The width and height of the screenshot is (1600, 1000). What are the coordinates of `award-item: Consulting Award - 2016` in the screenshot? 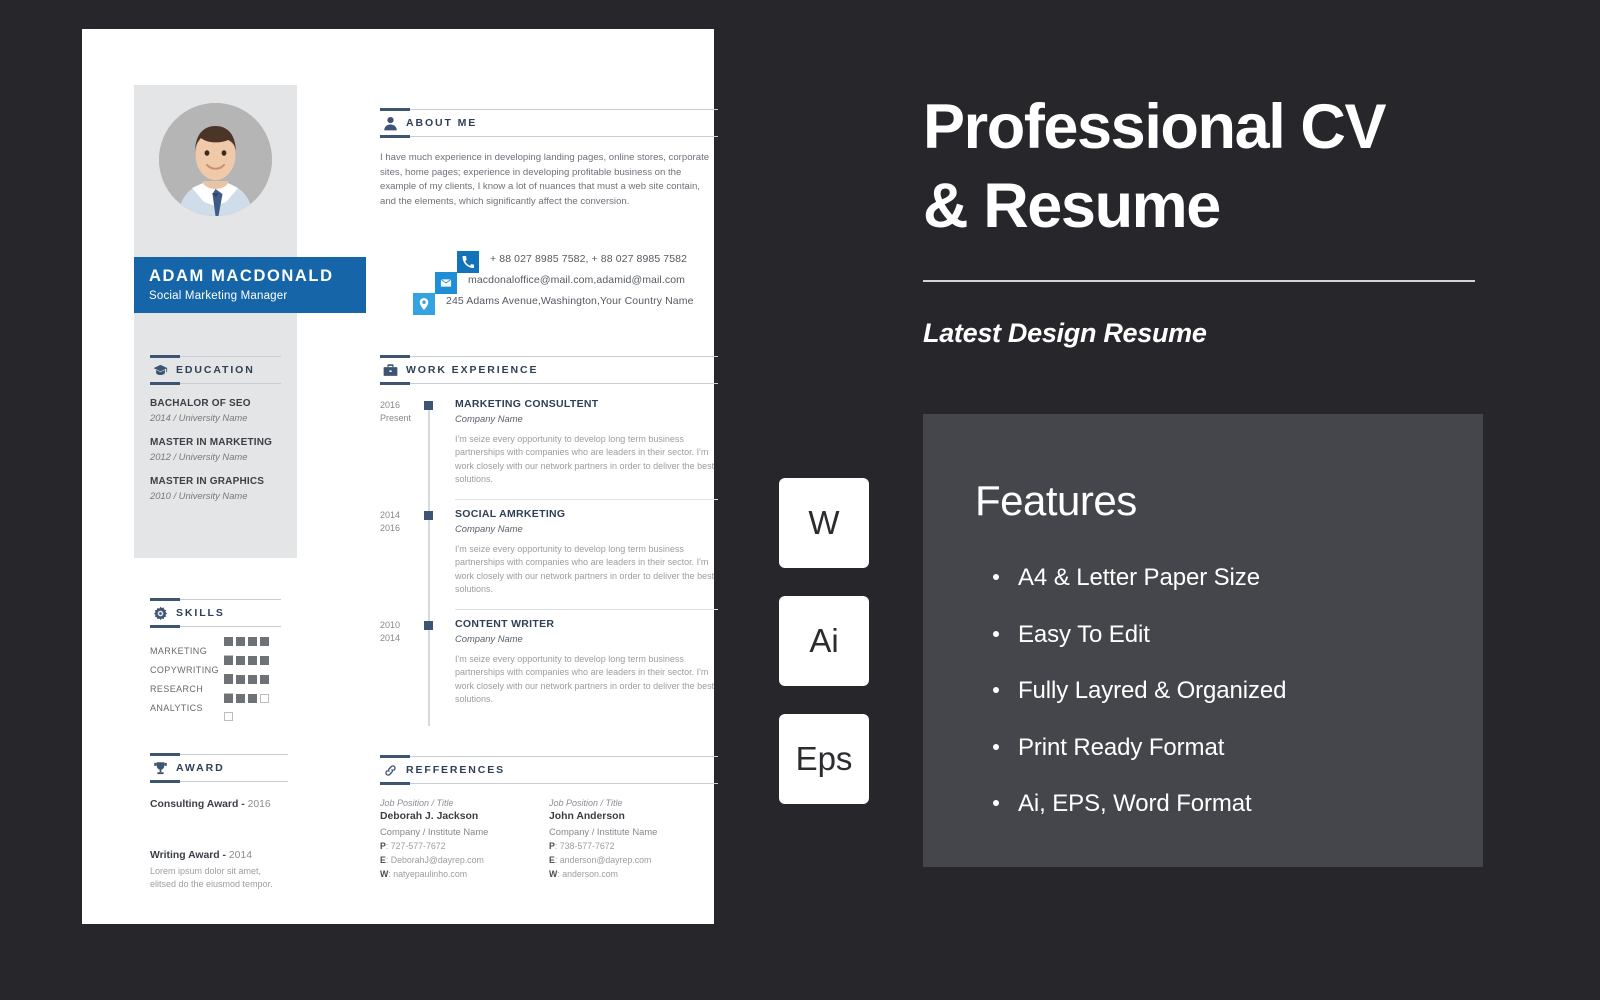 It's located at (219, 804).